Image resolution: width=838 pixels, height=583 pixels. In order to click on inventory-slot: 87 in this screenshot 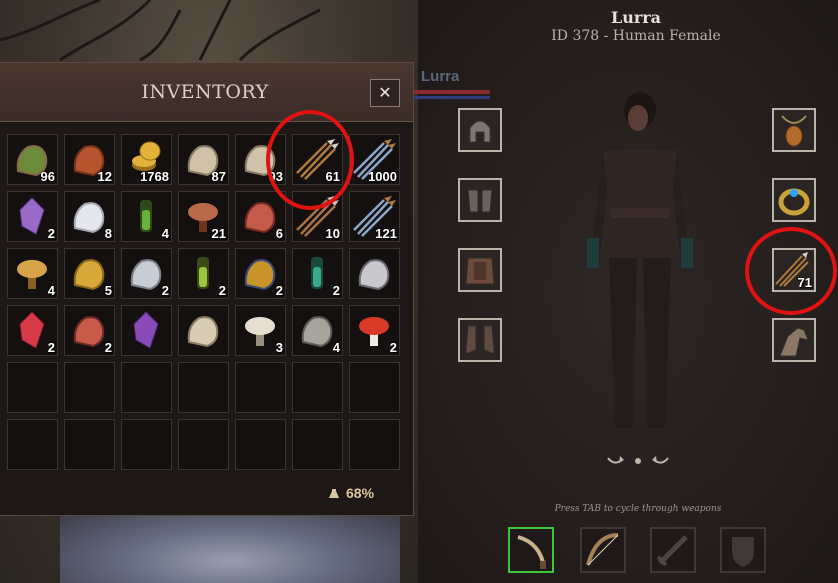, I will do `click(203, 159)`.